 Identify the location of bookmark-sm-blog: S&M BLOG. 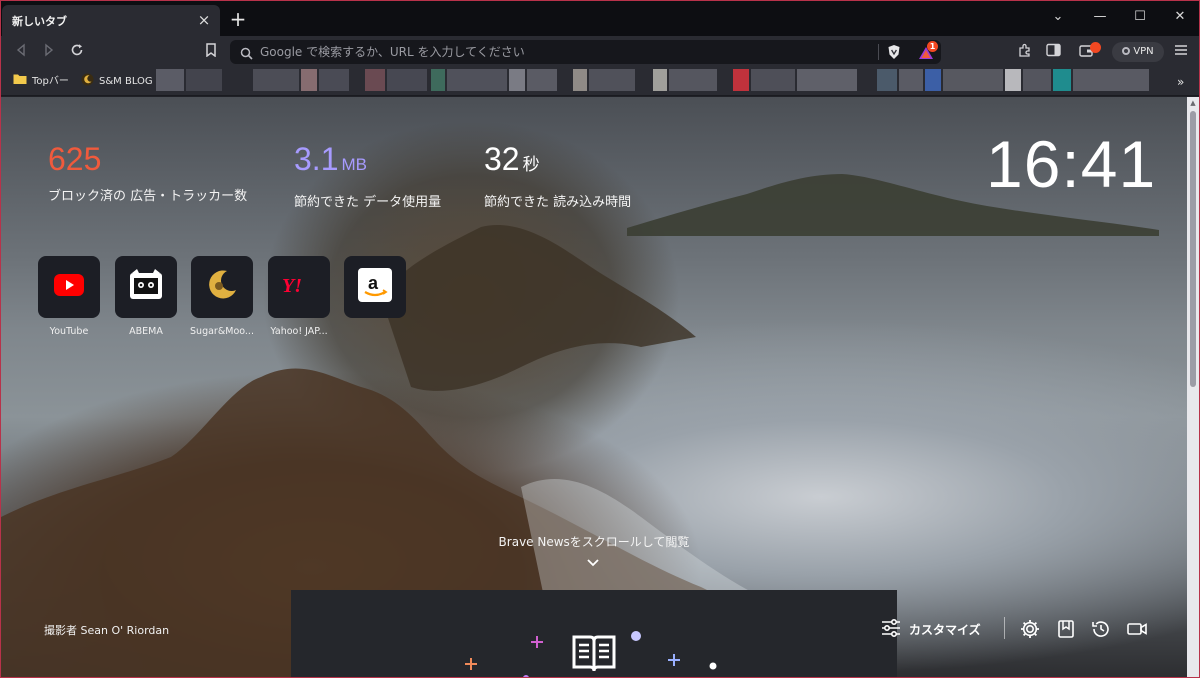
(117, 82).